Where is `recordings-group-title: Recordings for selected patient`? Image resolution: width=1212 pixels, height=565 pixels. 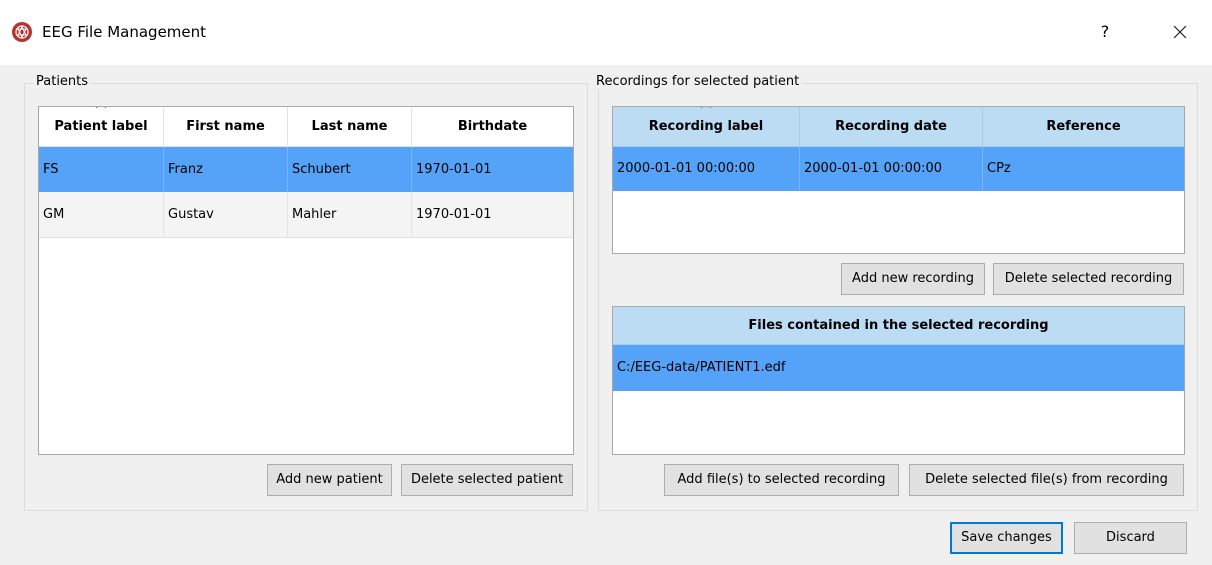 recordings-group-title: Recordings for selected patient is located at coordinates (698, 81).